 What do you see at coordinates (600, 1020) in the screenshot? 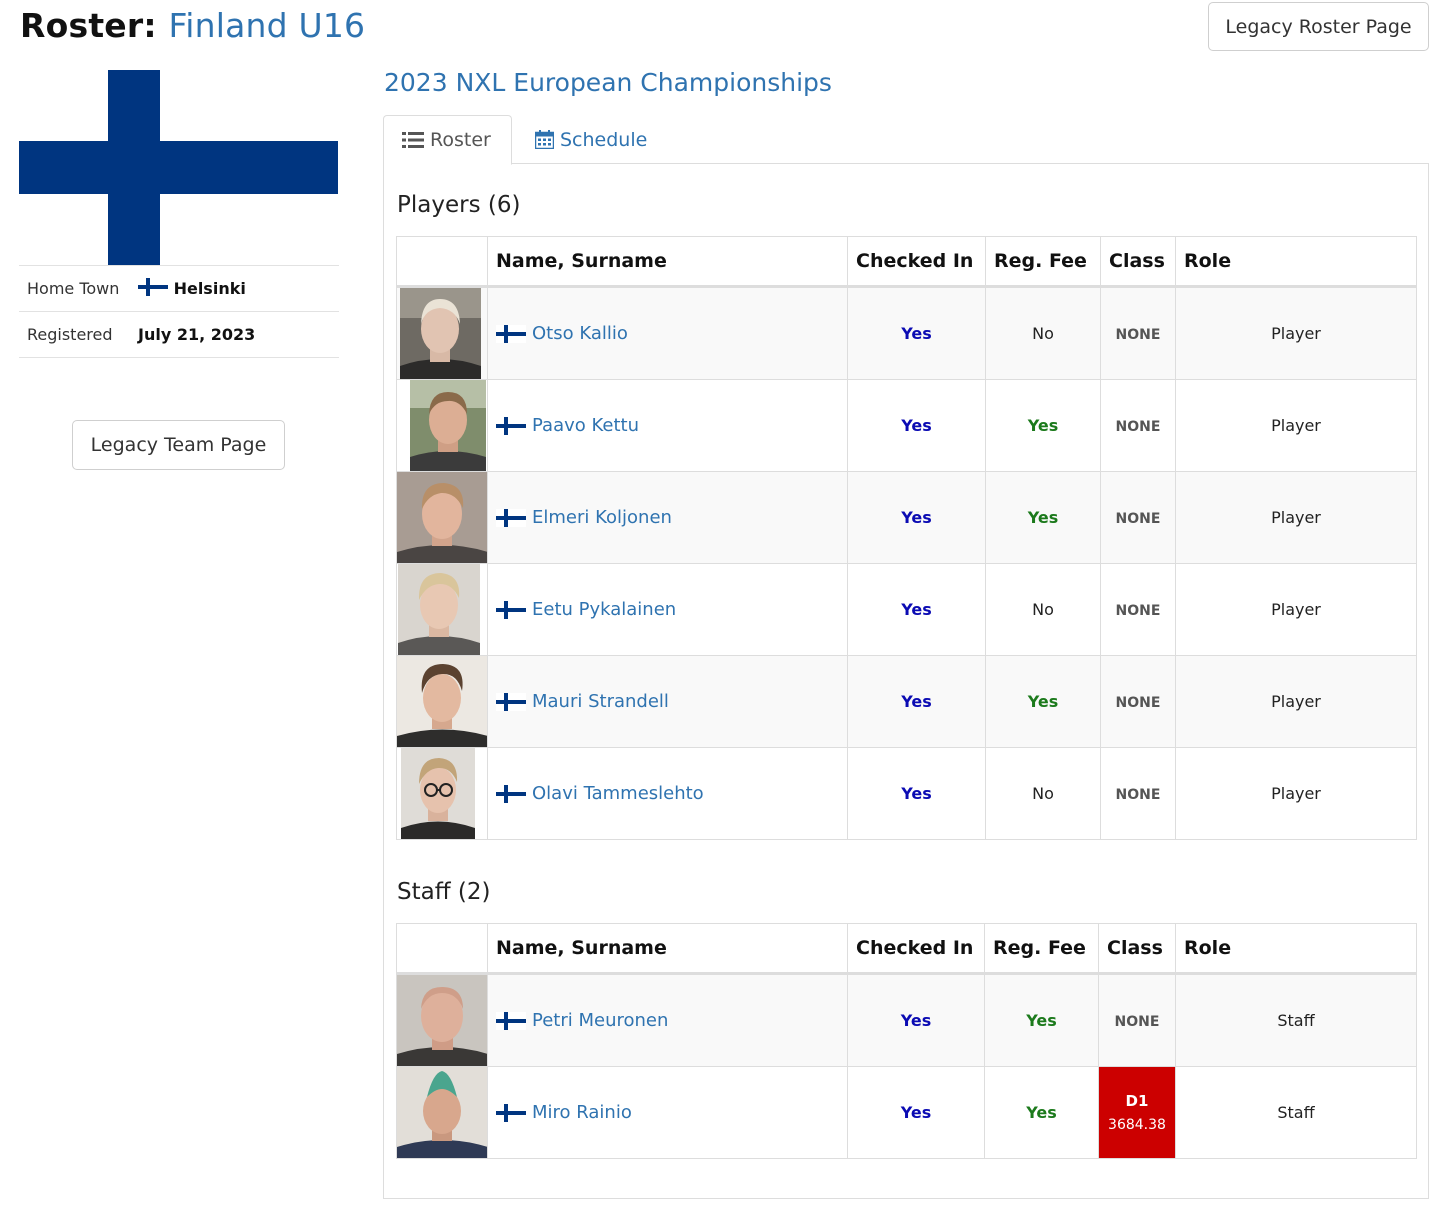
I see `staff-name-link: Petri Meuronen` at bounding box center [600, 1020].